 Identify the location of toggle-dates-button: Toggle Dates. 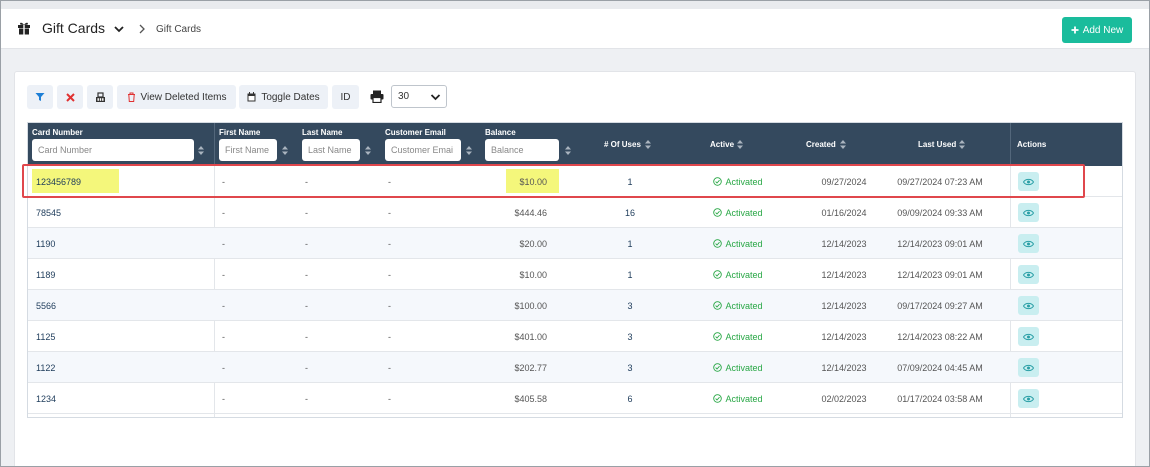
(283, 97).